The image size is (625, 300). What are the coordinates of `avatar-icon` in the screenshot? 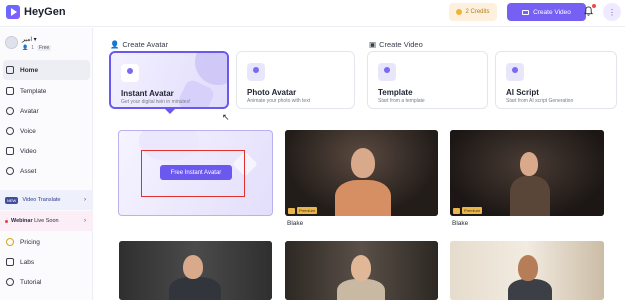 It's located at (10, 111).